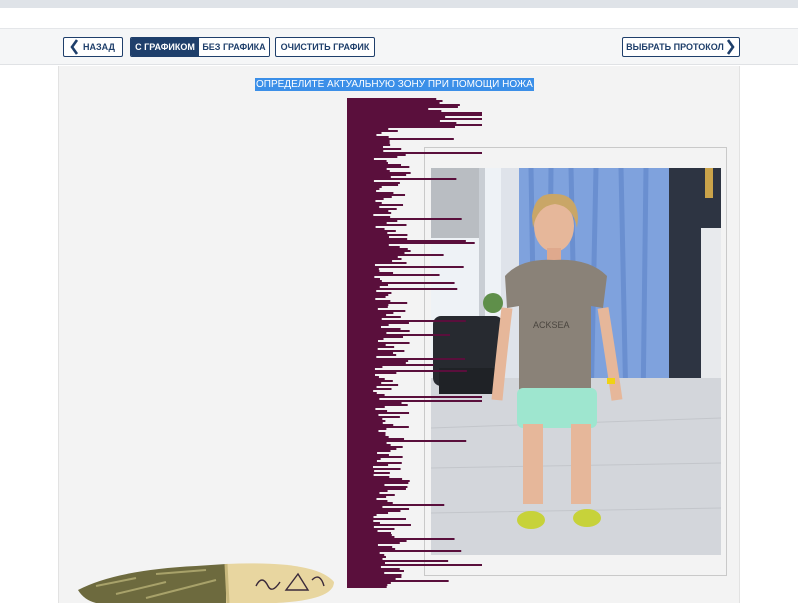 The height and width of the screenshot is (603, 798). What do you see at coordinates (731, 47) in the screenshot?
I see `chevron-right-icon` at bounding box center [731, 47].